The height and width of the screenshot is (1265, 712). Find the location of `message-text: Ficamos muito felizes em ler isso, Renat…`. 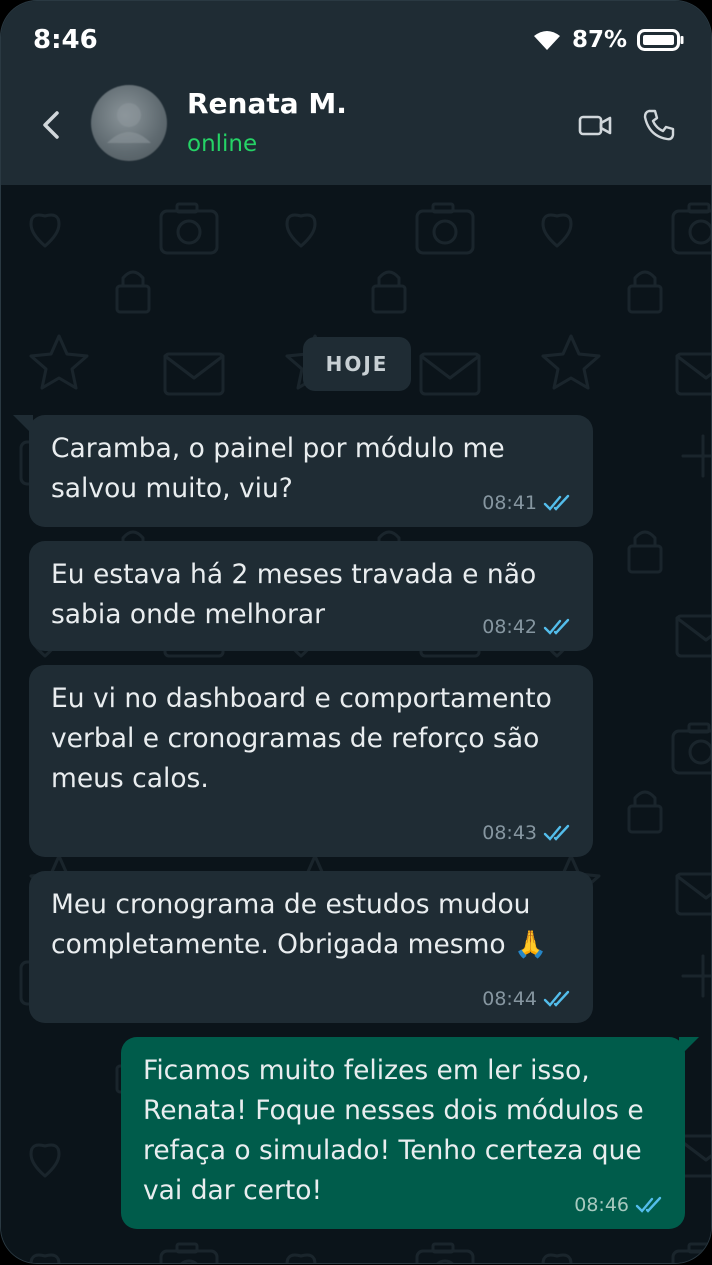

message-text: Ficamos muito felizes em ler isso, Renat… is located at coordinates (393, 1130).